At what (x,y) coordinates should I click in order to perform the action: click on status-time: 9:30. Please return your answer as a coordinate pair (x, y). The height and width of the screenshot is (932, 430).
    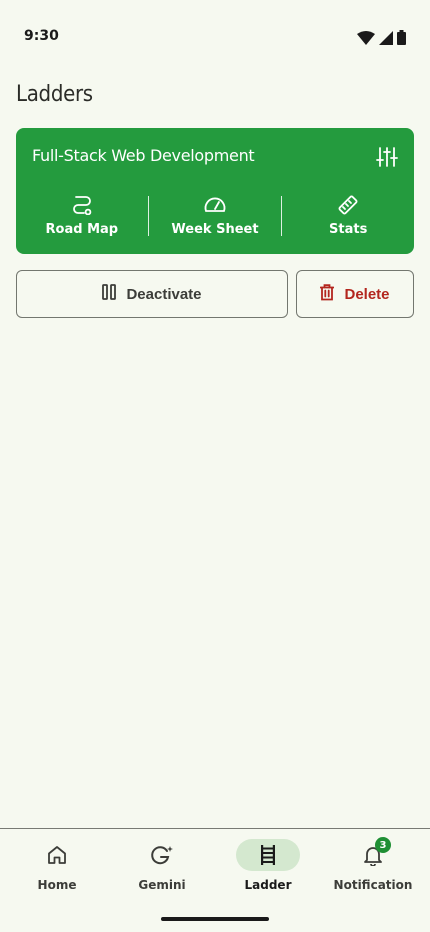
    Looking at the image, I should click on (41, 36).